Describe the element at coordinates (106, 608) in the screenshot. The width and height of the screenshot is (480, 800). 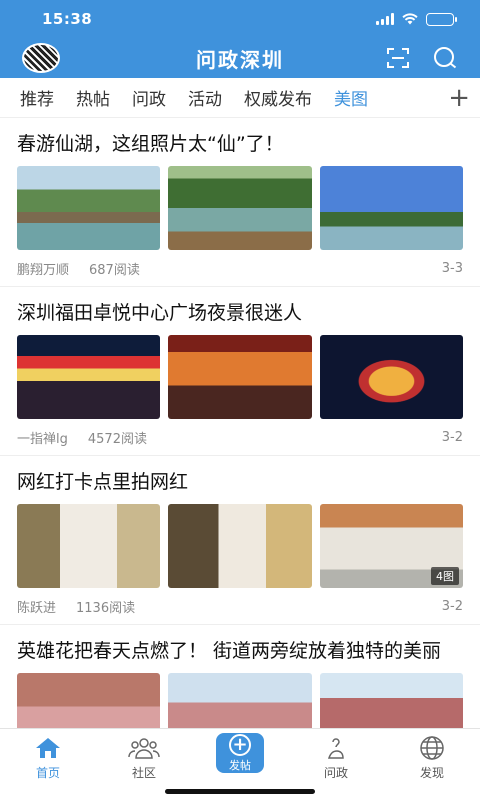
I see `post-reads: 1136阅读` at that location.